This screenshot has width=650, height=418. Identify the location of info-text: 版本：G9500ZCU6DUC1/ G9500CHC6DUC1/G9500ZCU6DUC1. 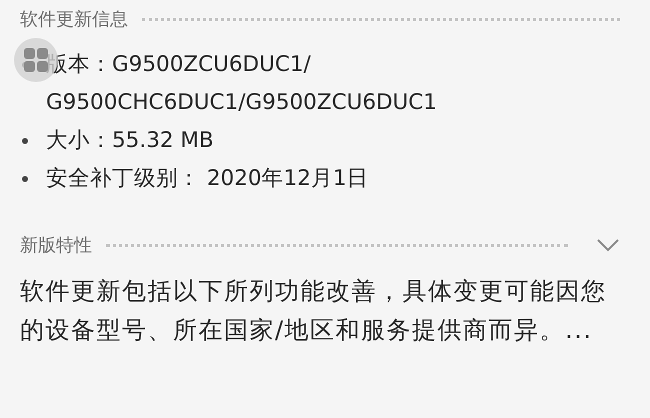
(242, 84).